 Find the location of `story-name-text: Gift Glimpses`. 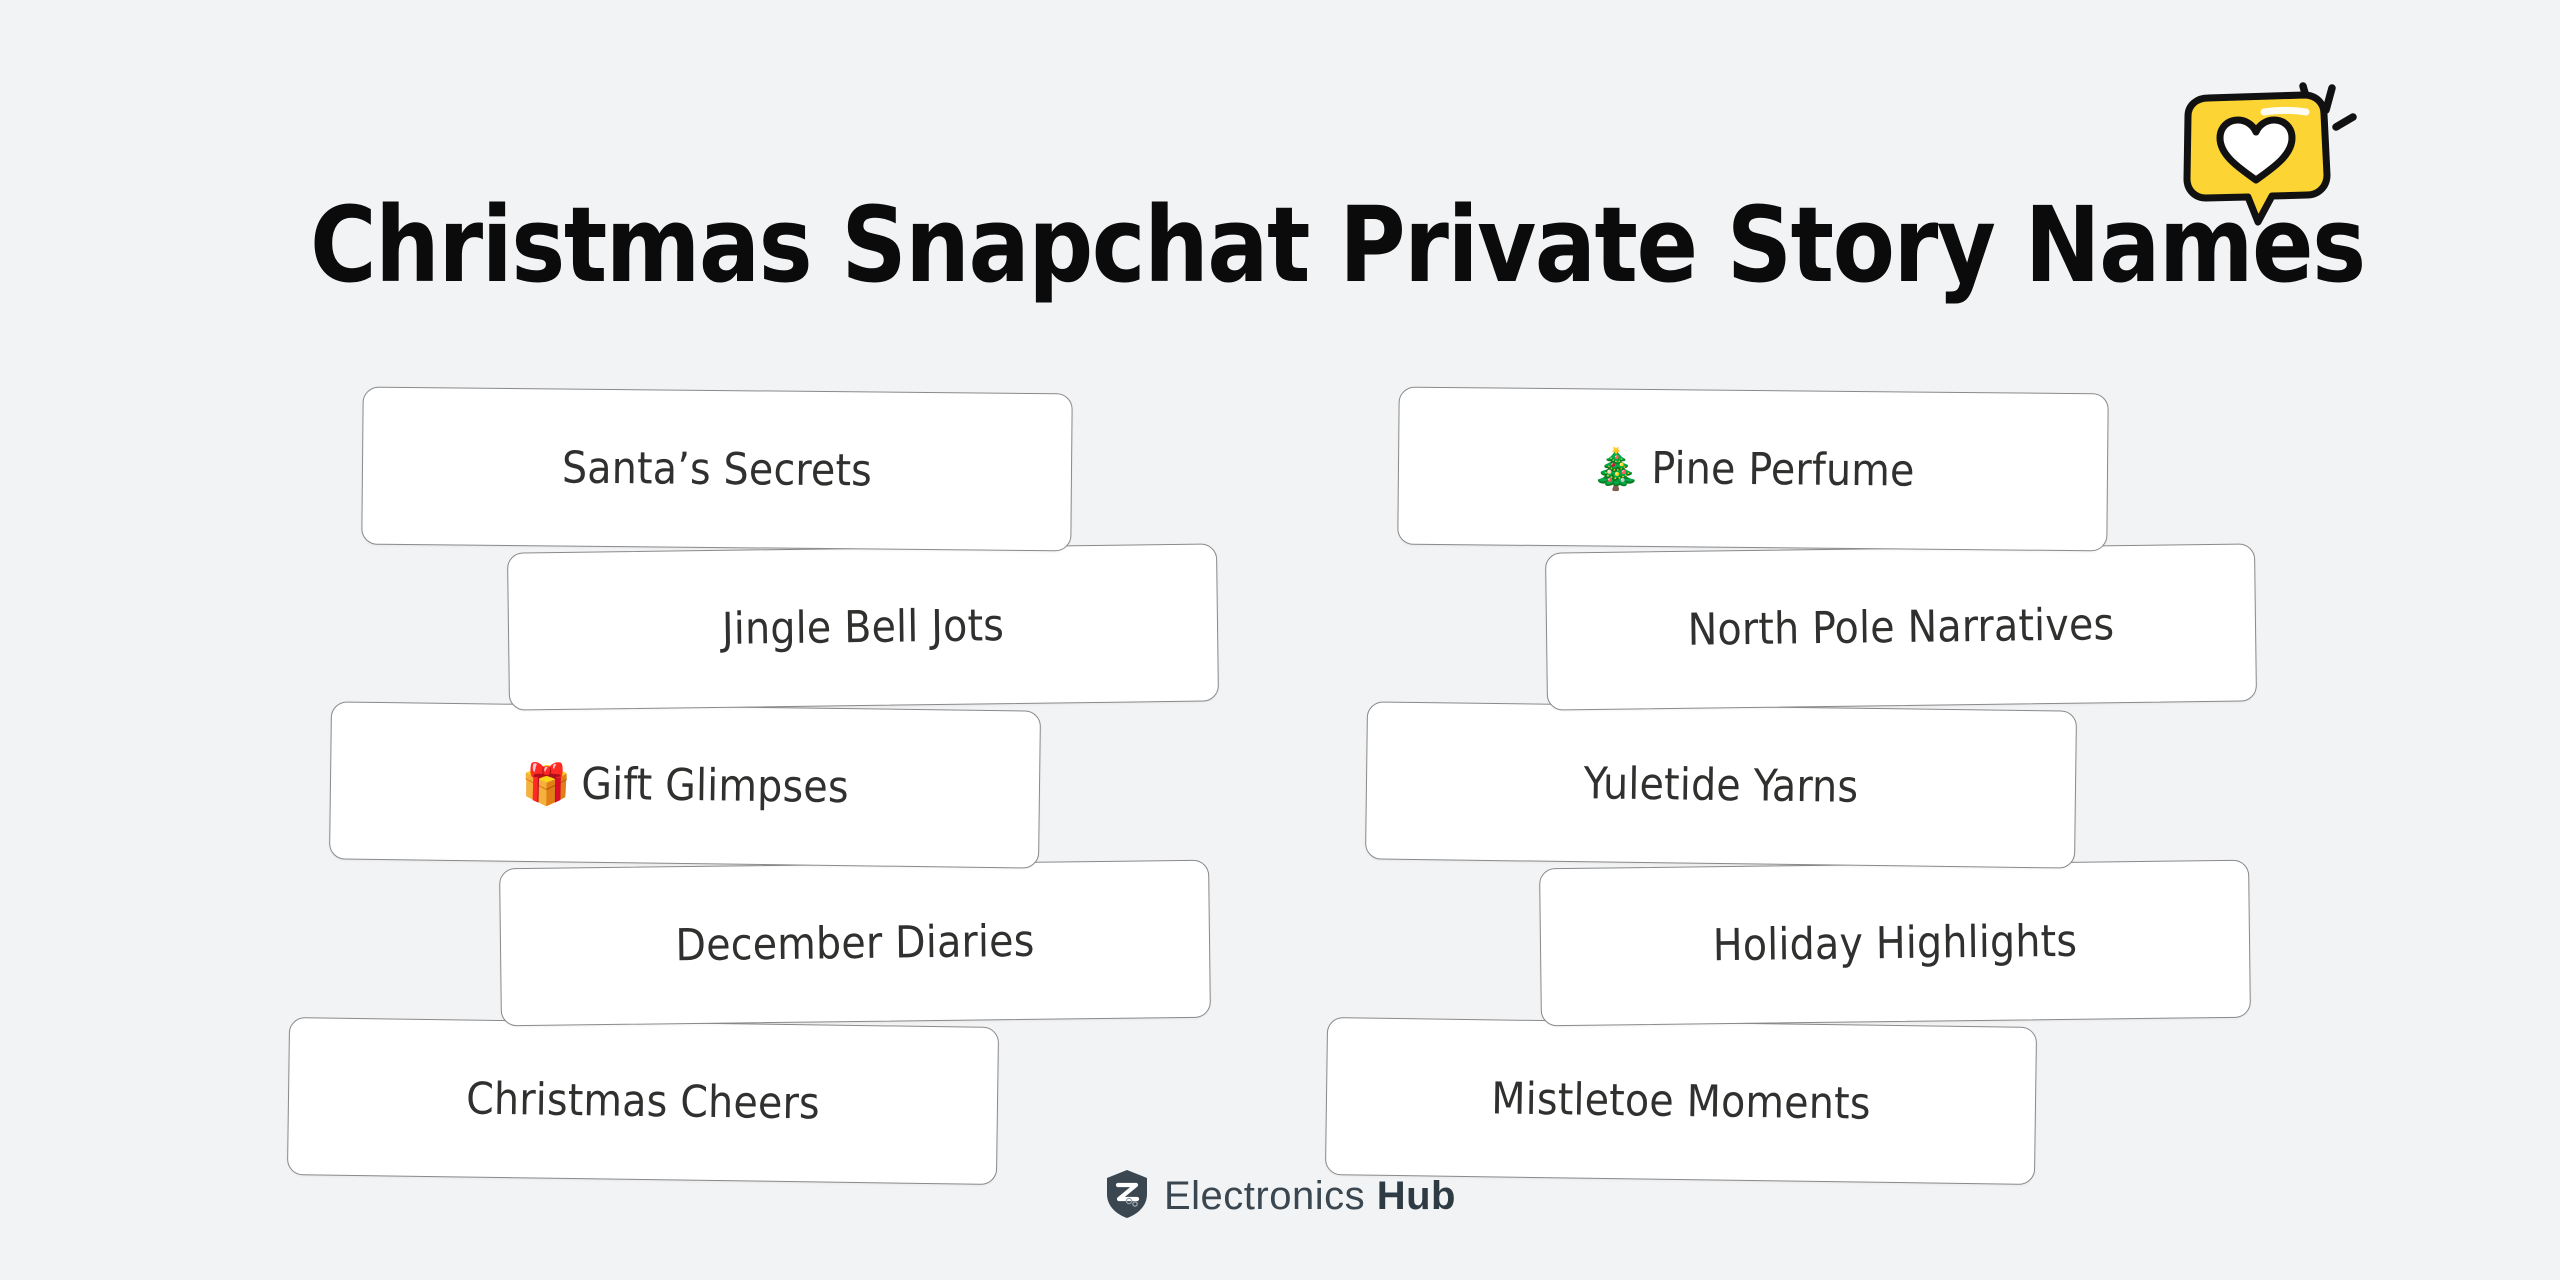

story-name-text: Gift Glimpses is located at coordinates (715, 785).